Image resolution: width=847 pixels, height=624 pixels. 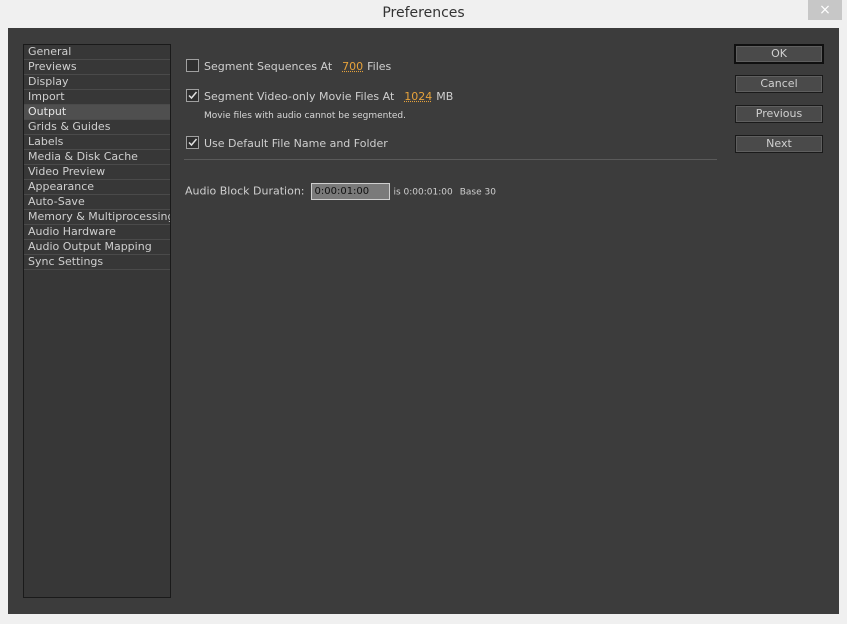 I want to click on cancel-button: Cancel, so click(x=779, y=84).